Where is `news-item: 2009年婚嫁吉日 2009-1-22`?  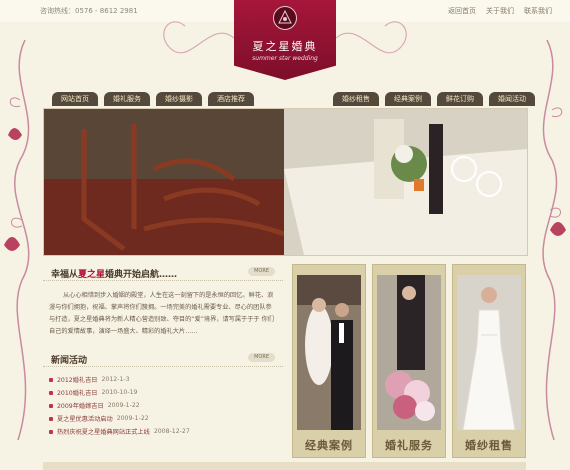 news-item: 2009年婚嫁吉日 2009-1-22 is located at coordinates (164, 405).